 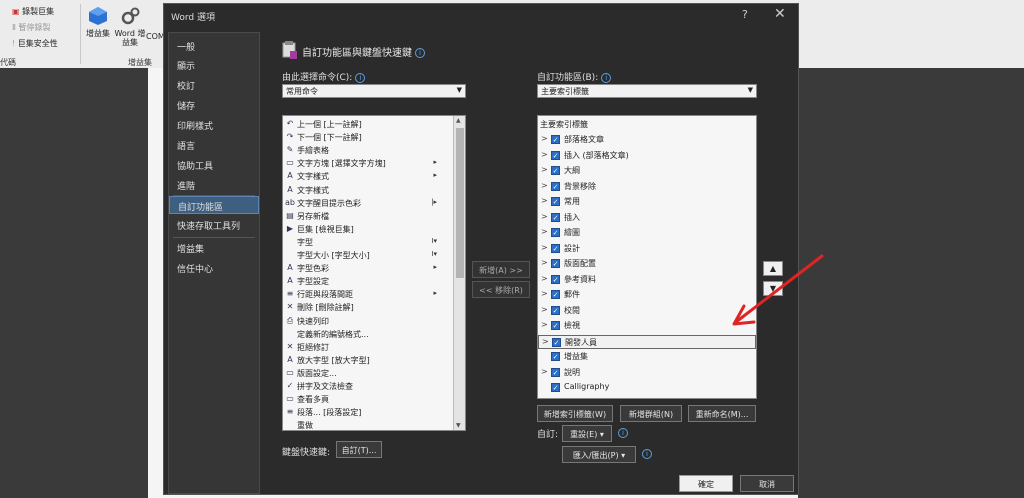 I want to click on new-group-button: 新增群組(N), so click(x=651, y=413).